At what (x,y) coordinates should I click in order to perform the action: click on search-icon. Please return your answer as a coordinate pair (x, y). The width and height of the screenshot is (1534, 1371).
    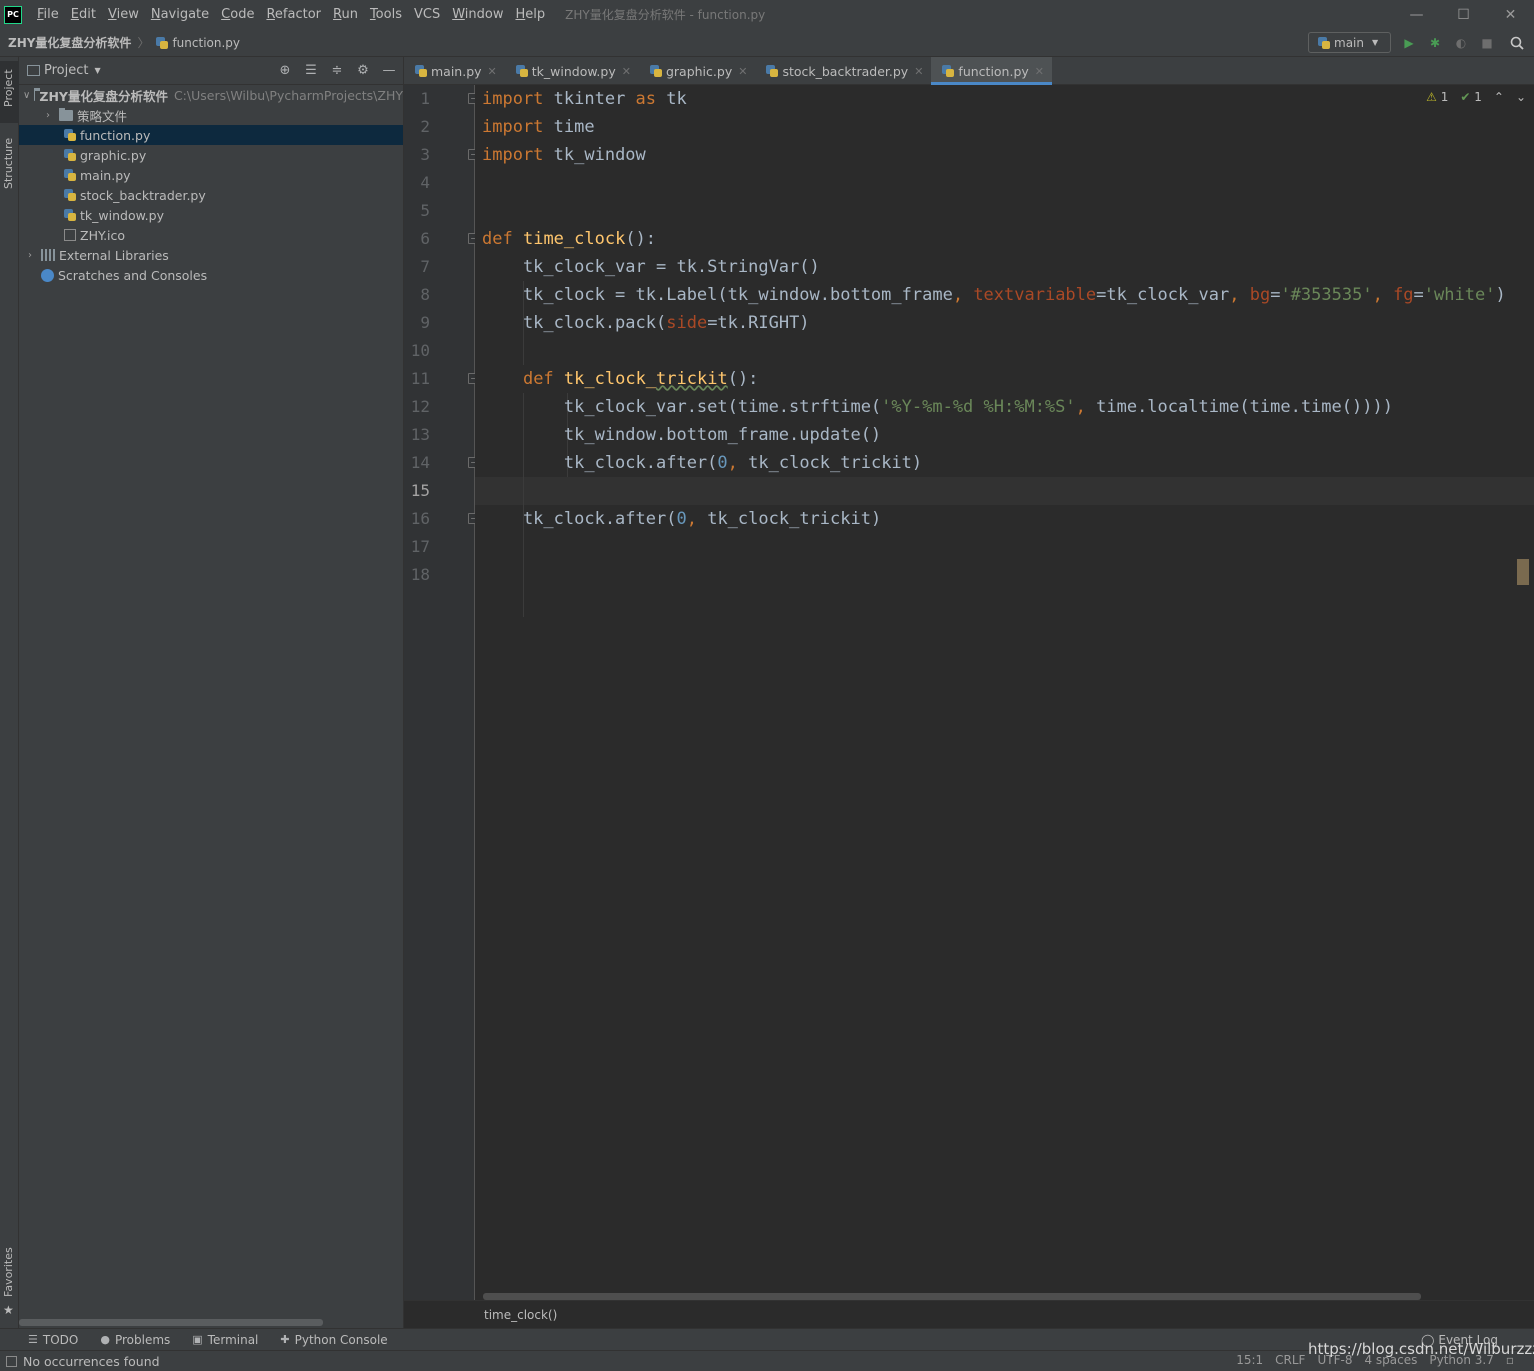
    Looking at the image, I should click on (1517, 43).